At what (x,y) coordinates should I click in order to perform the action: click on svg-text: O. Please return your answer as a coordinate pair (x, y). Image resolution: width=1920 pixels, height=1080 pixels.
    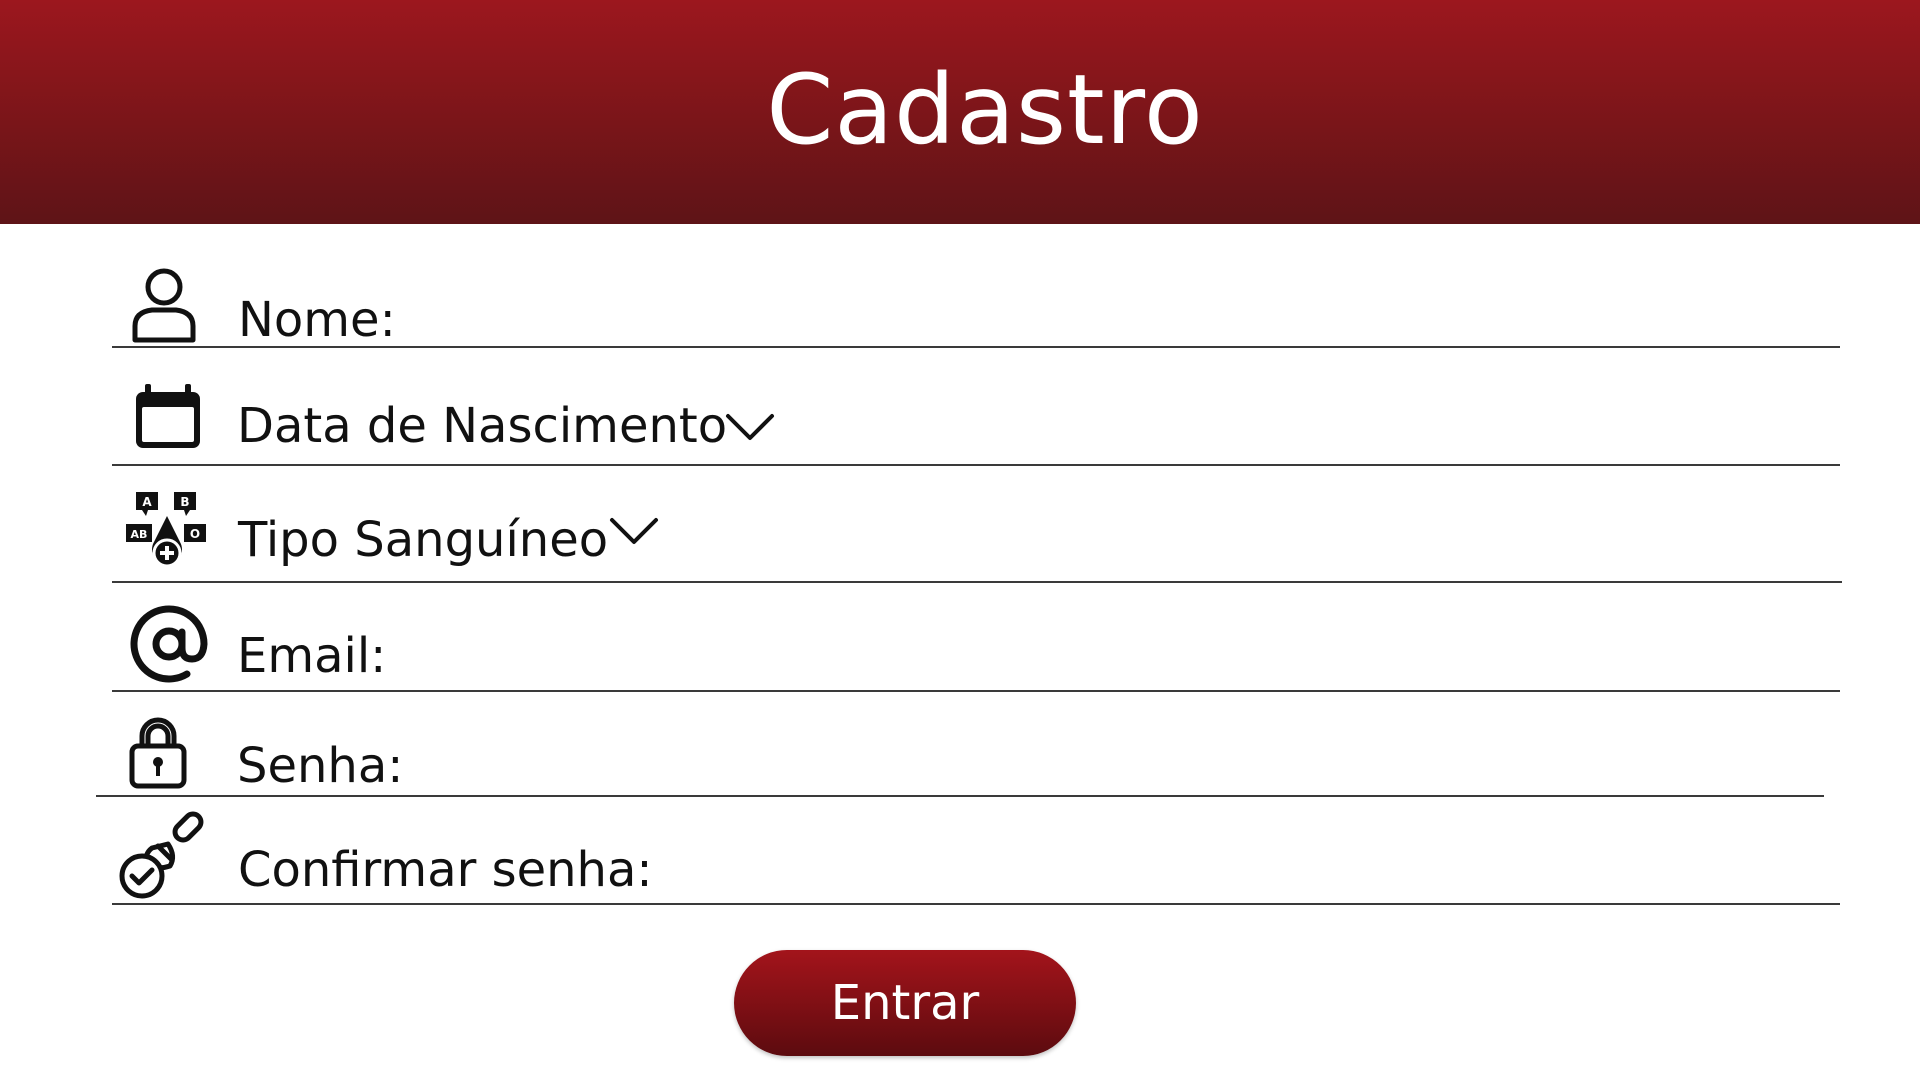
    Looking at the image, I should click on (195, 534).